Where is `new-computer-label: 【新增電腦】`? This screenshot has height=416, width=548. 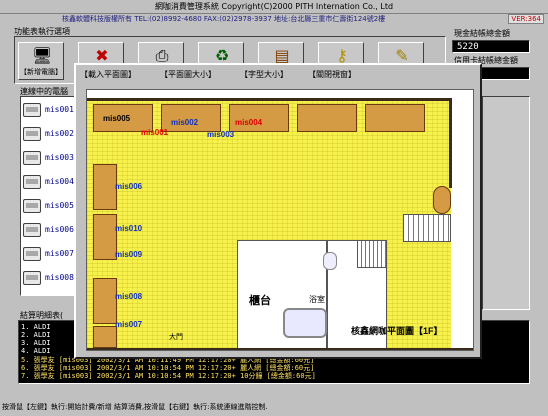
new-computer-label: 【新增電腦】 is located at coordinates (41, 72).